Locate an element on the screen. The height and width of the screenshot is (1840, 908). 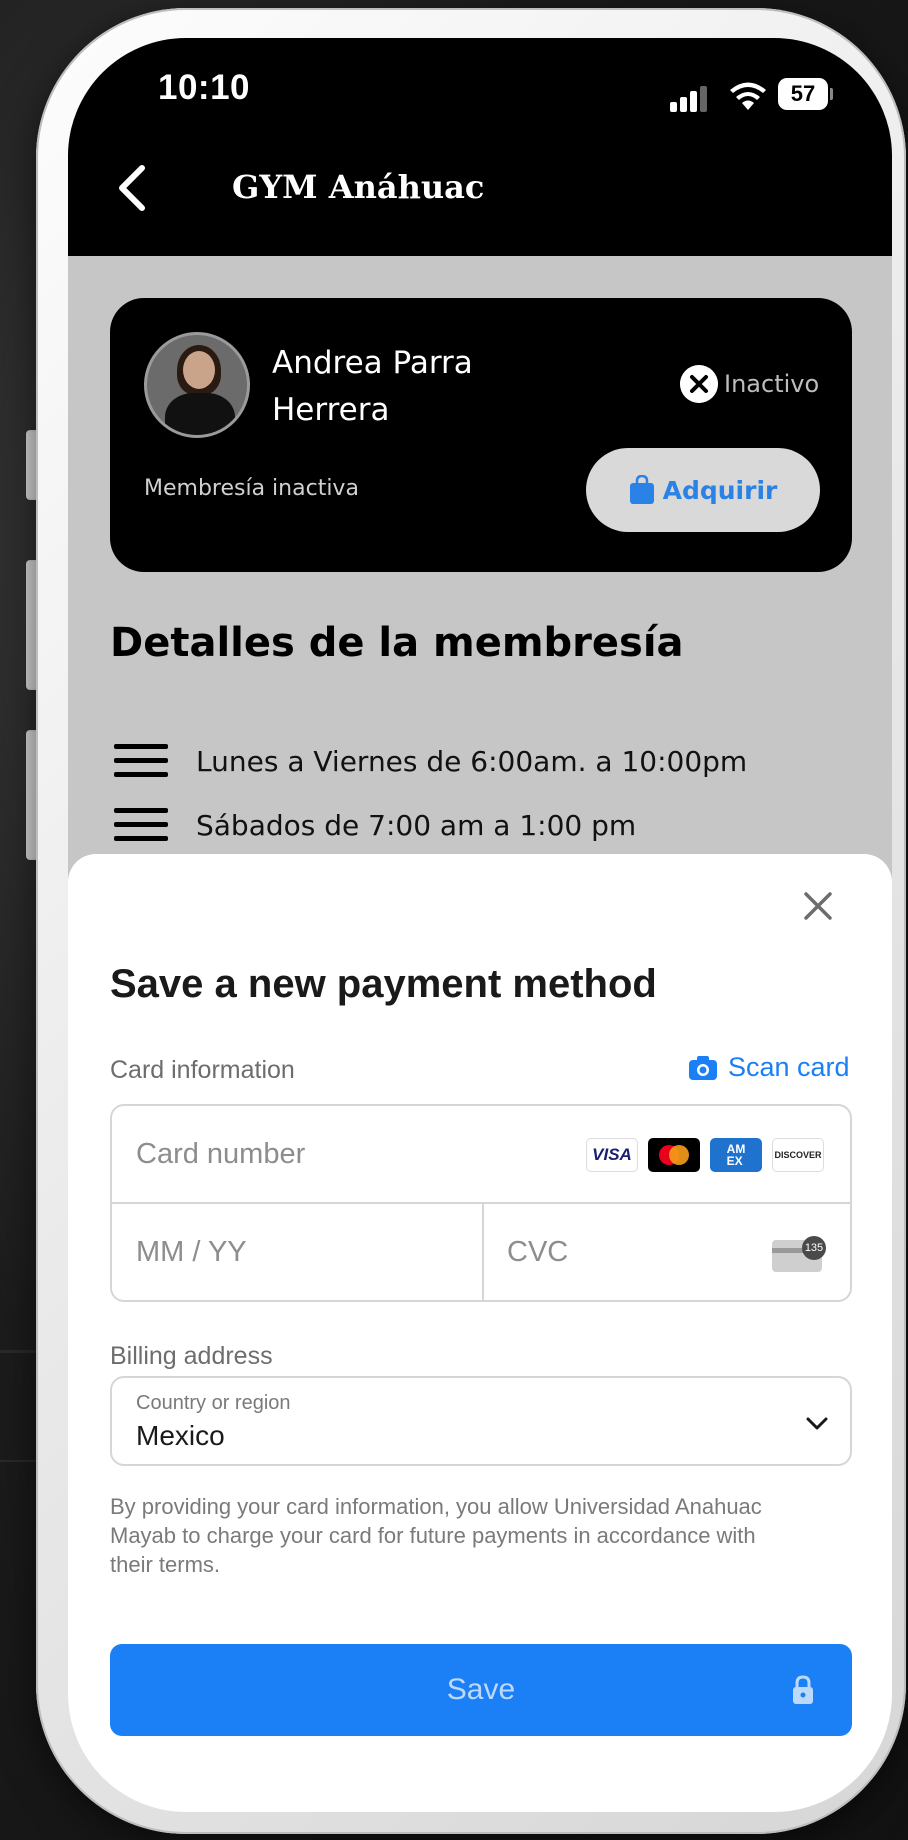
country-label: Country or region is located at coordinates (213, 1403).